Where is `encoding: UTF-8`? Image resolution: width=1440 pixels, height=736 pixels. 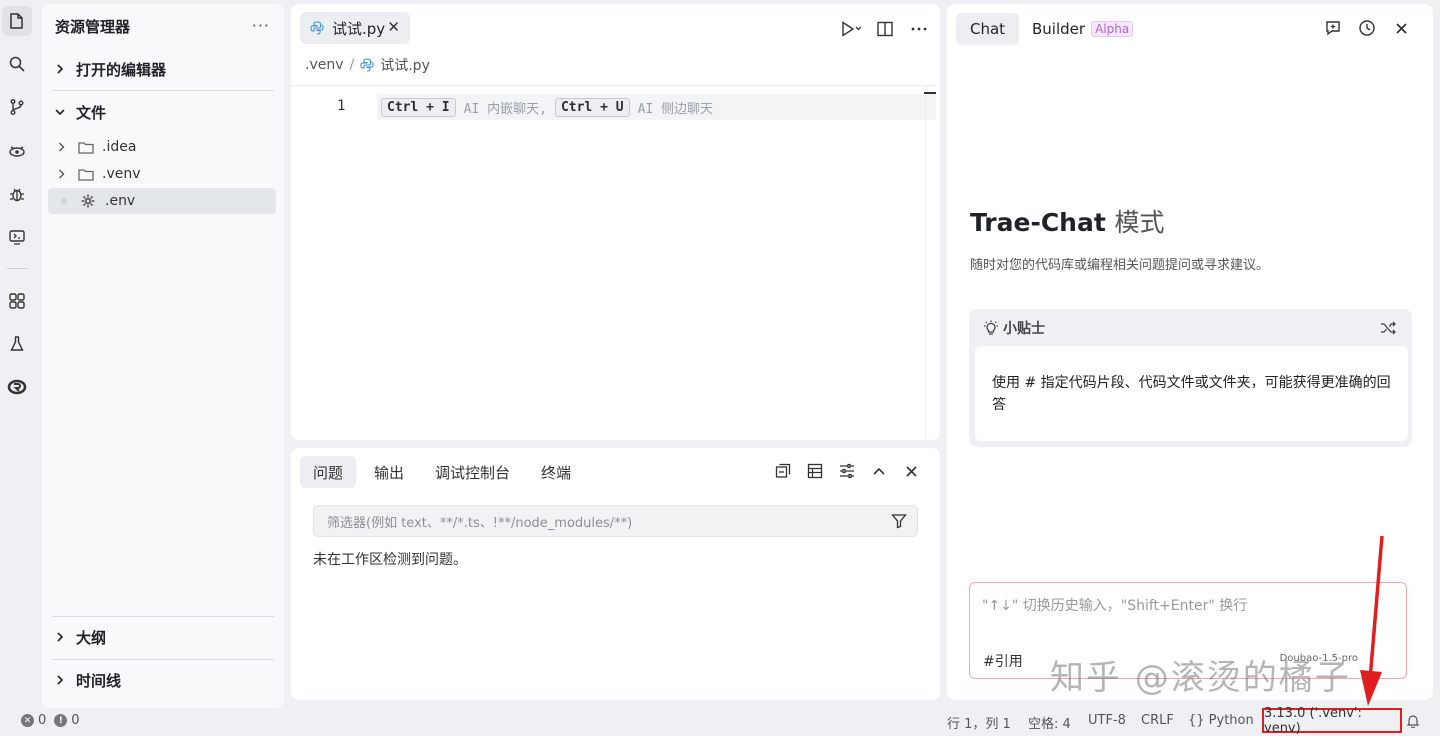
encoding: UTF-8 is located at coordinates (1107, 720).